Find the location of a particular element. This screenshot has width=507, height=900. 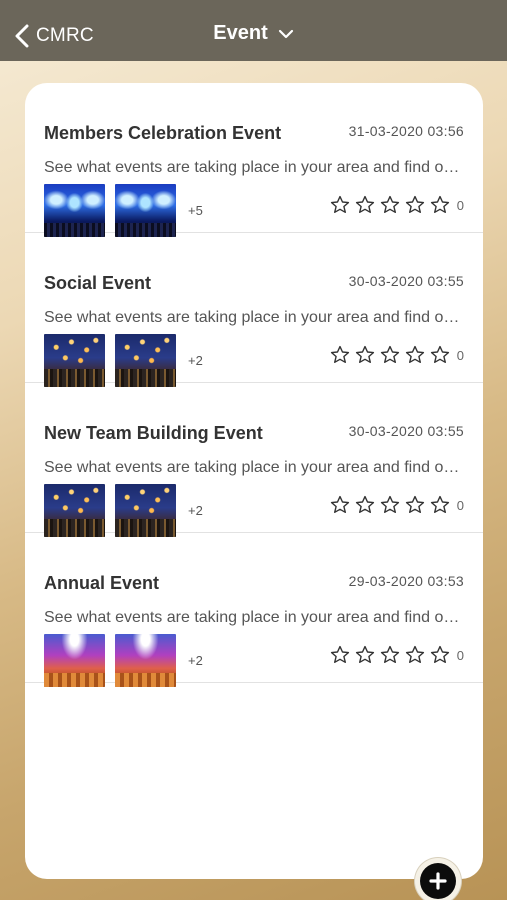

page-title: Event is located at coordinates (240, 33).